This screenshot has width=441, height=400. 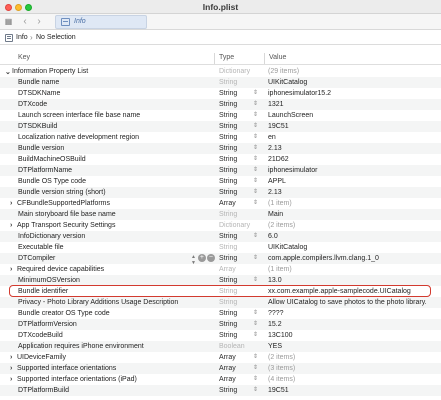 What do you see at coordinates (60, 269) in the screenshot?
I see `row-key: Required device capabilities` at bounding box center [60, 269].